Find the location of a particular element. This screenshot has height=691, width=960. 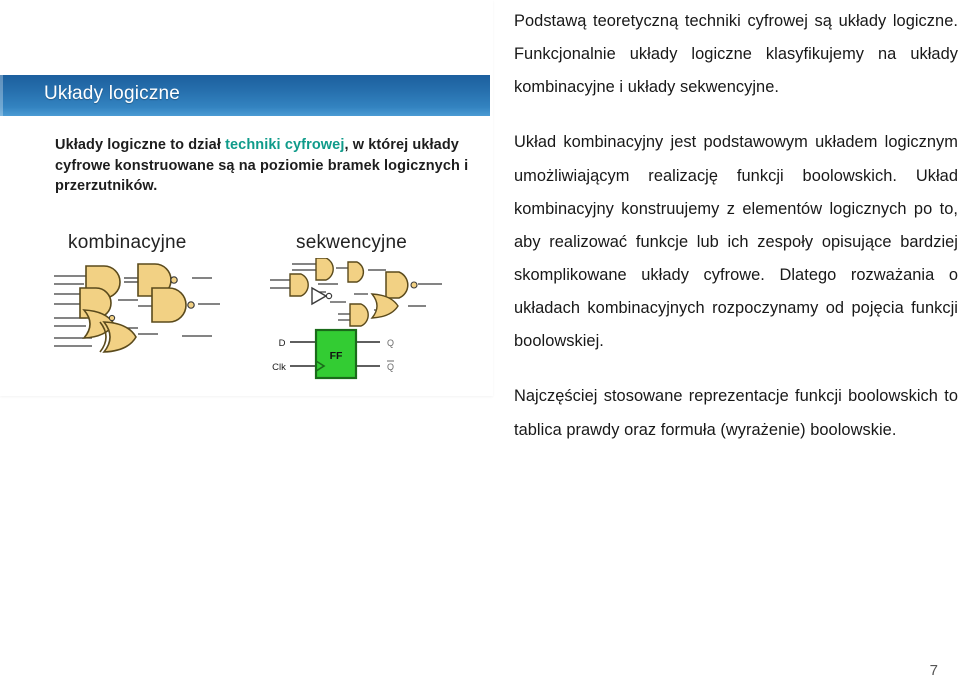

flipflop-input-clk-label: Clk is located at coordinates (279, 367).